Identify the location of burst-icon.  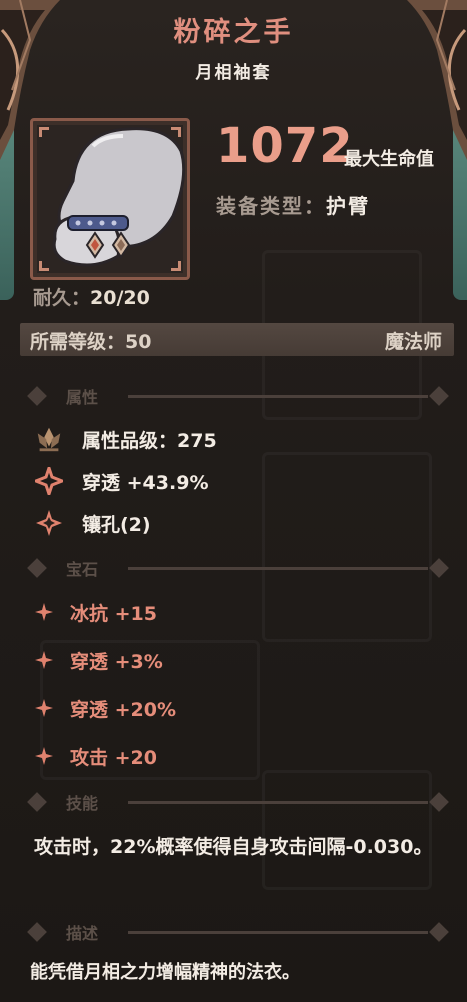
(49, 481).